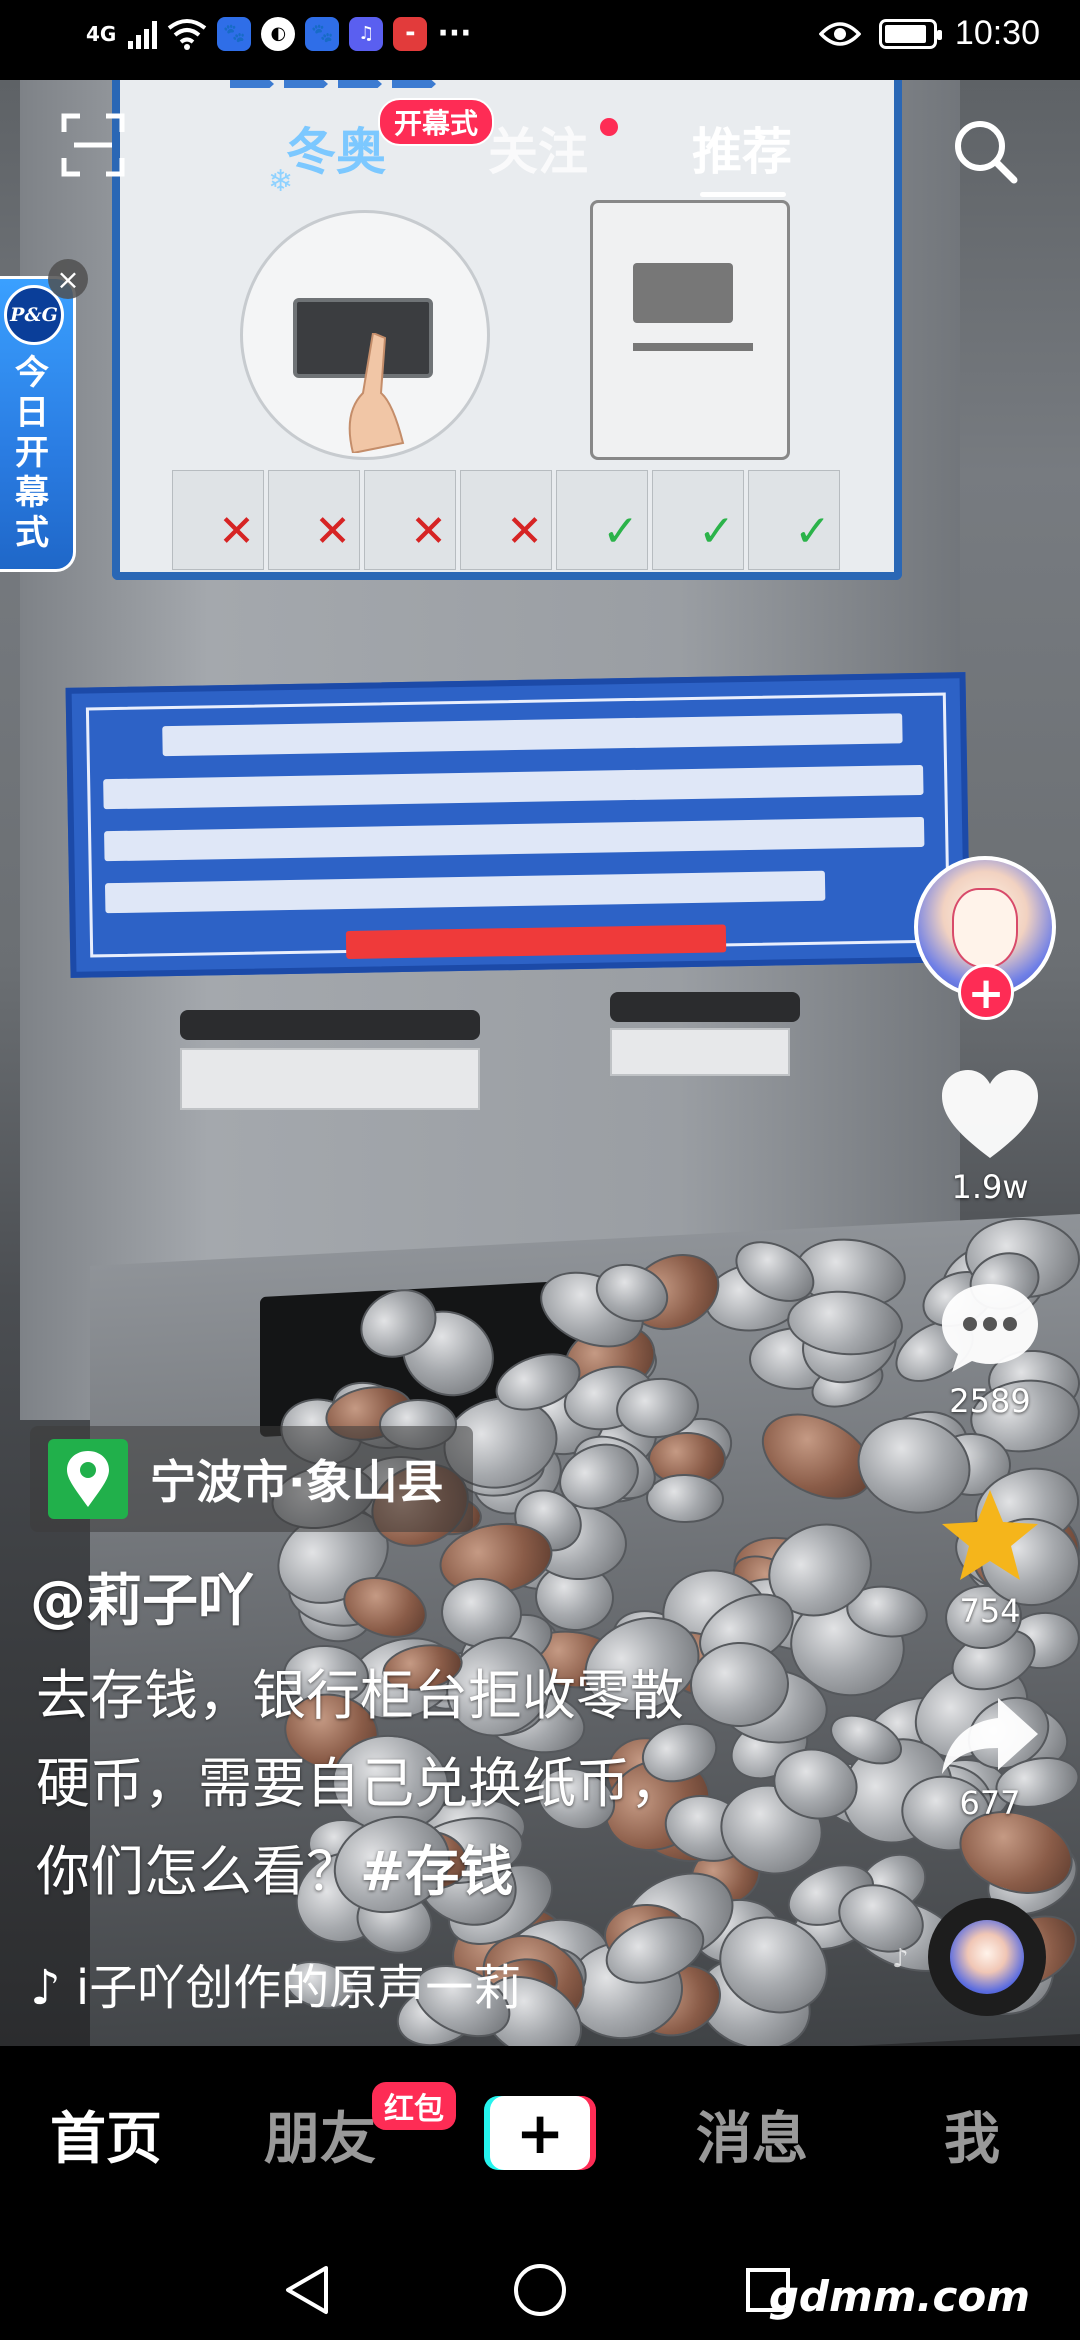 Image resolution: width=1080 pixels, height=2340 pixels. I want to click on comment-count: 2589, so click(990, 1401).